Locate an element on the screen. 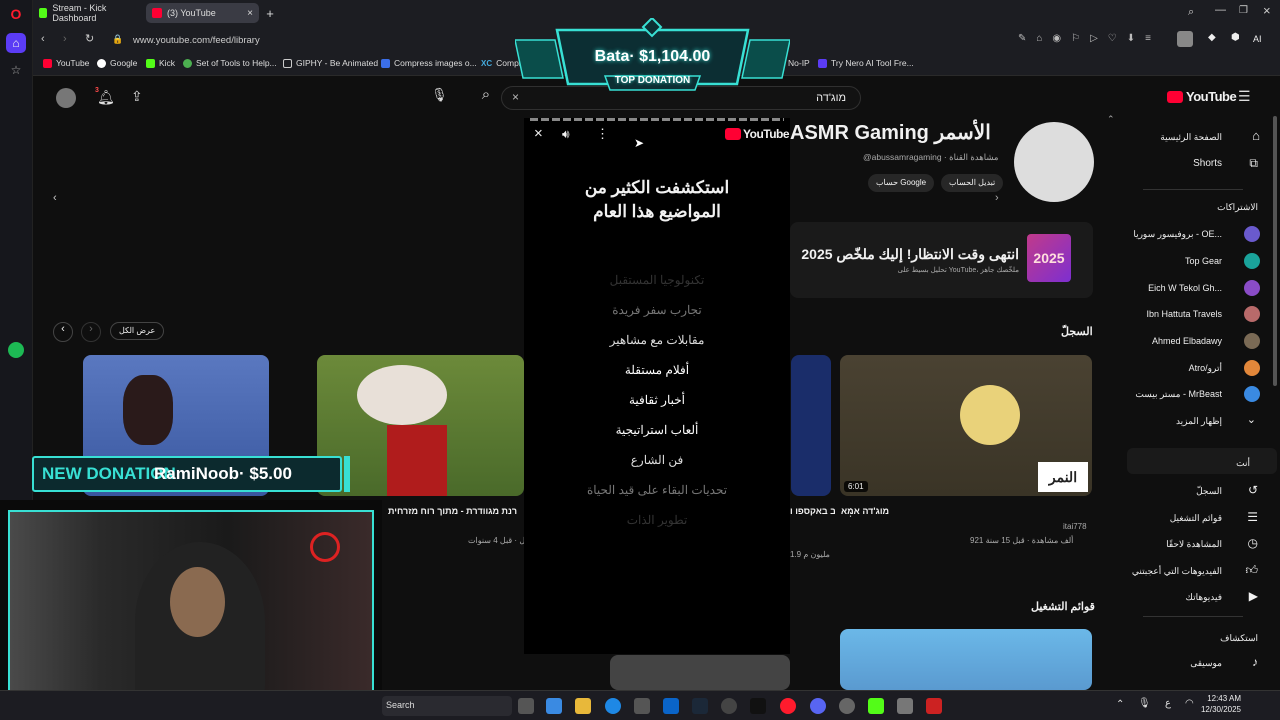  tab-youtube: (3) YouTube × is located at coordinates (202, 13).